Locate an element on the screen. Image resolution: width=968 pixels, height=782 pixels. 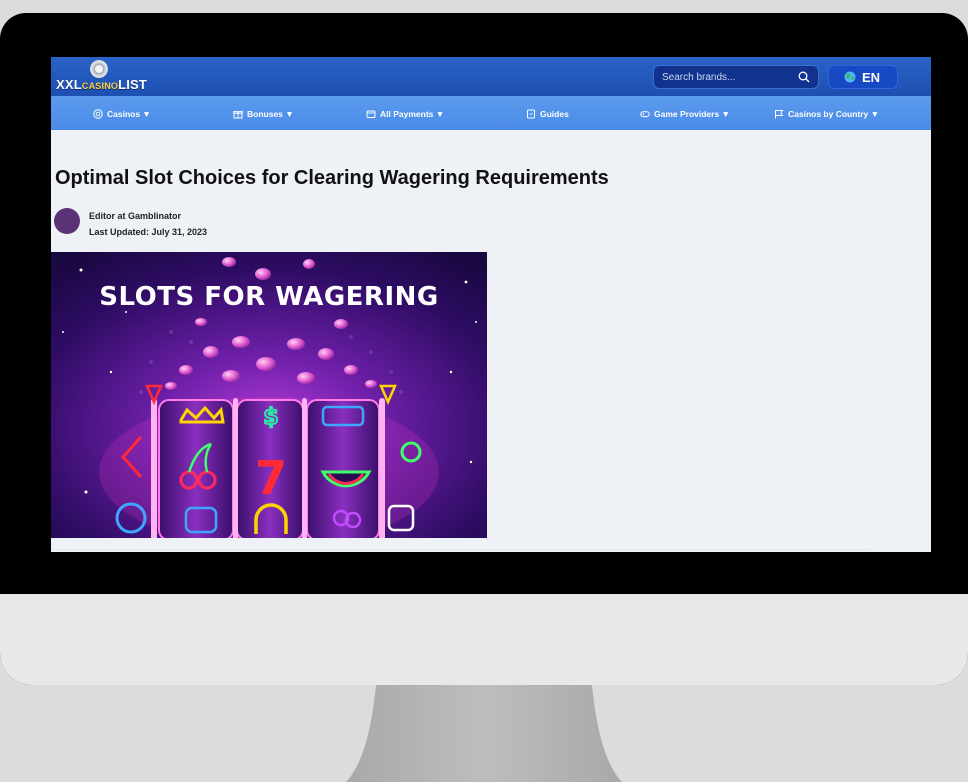
nav-bonuses: Bonuses ▼ is located at coordinates (263, 114).